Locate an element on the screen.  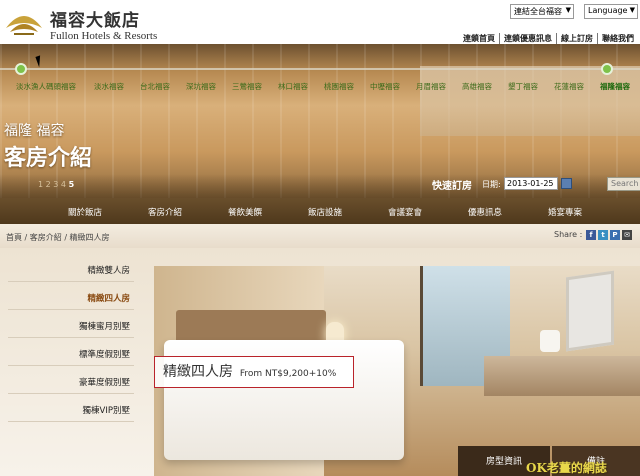
sidebar-item-room: 獨棟蜜月別墅 is located at coordinates (71, 325).